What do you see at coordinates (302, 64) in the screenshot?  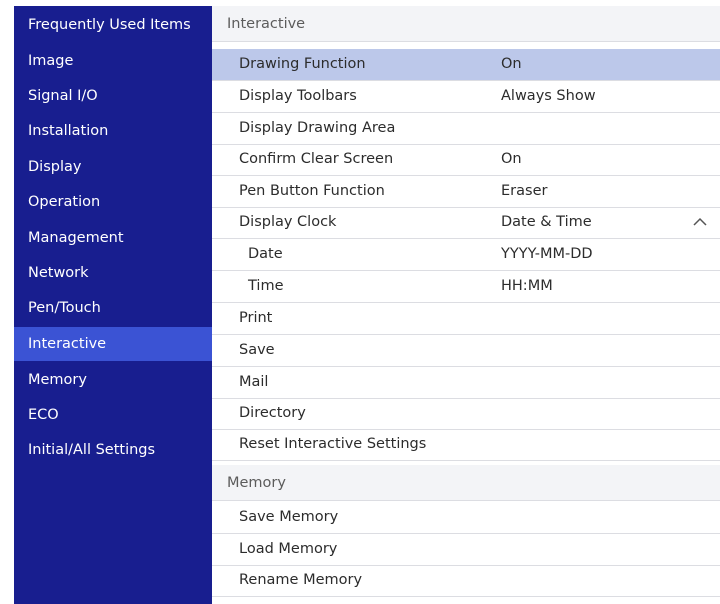 I see `row-label: Drawing Function` at bounding box center [302, 64].